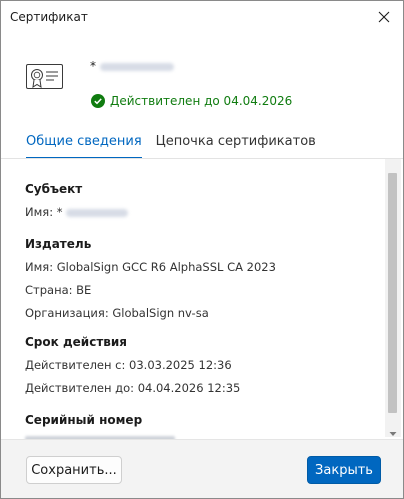 Image resolution: width=404 pixels, height=499 pixels. Describe the element at coordinates (201, 101) in the screenshot. I see `validity-text: Действителен до 04.04.2026` at that location.